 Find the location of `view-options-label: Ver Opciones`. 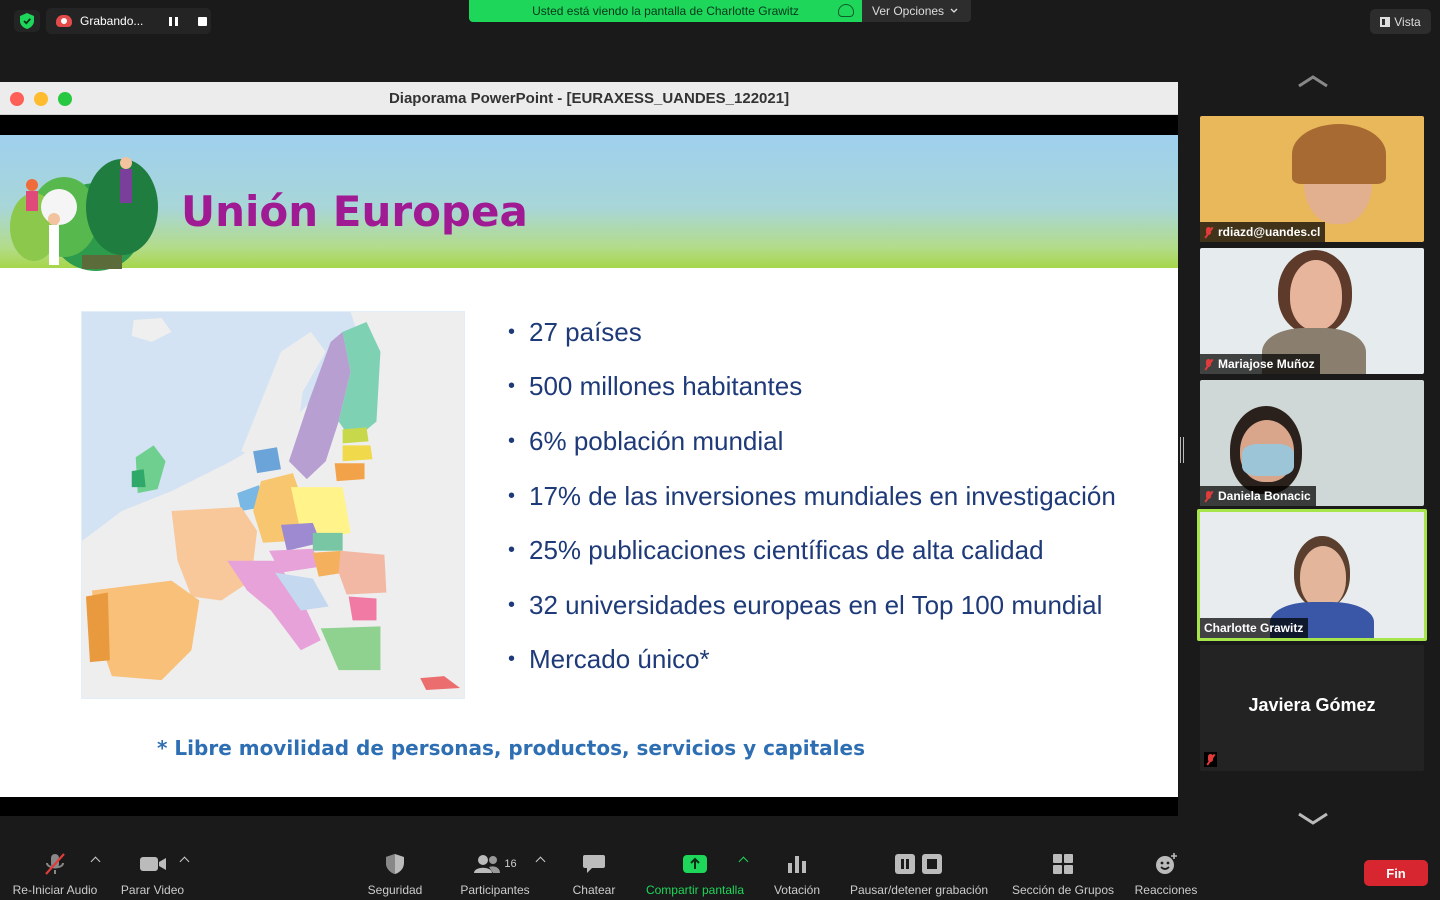

view-options-label: Ver Opciones is located at coordinates (908, 11).